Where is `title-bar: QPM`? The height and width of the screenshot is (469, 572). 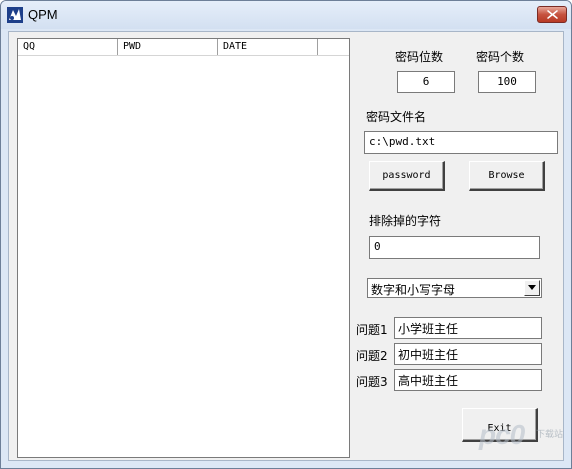 title-bar: QPM is located at coordinates (286, 15).